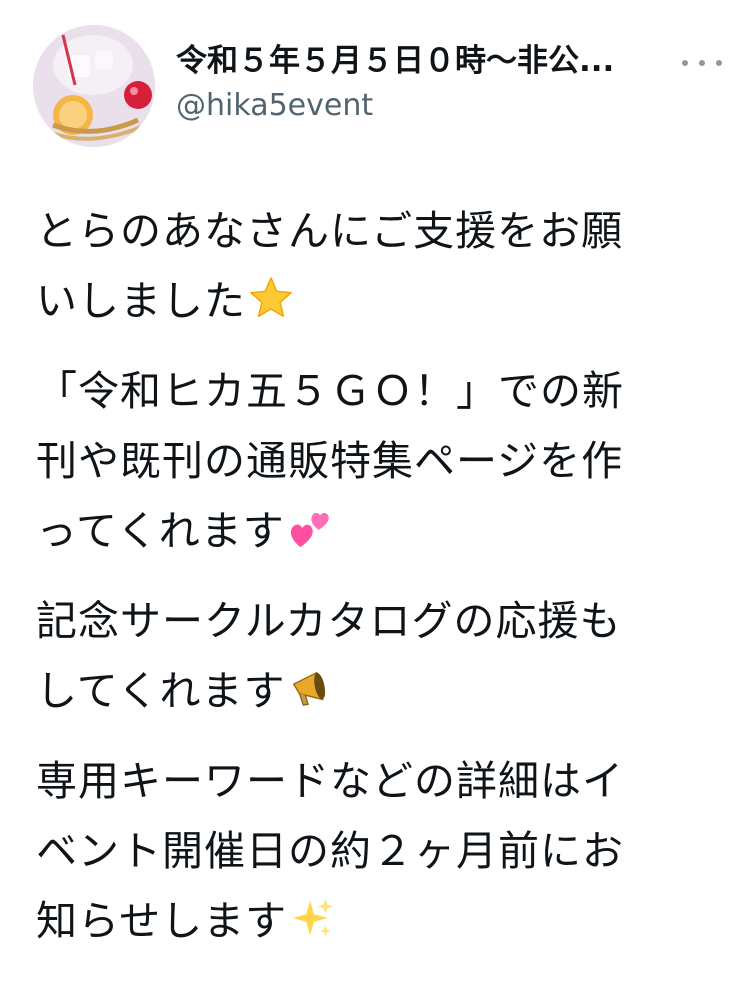  I want to click on megaphone-emoji-icon, so click(311, 688).